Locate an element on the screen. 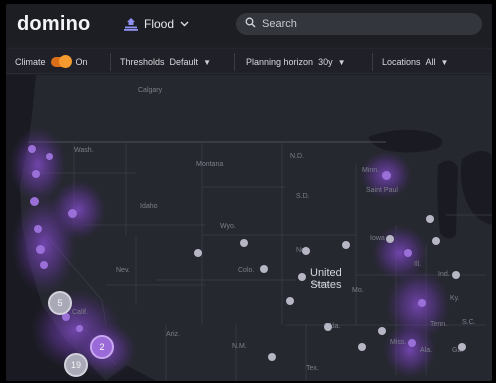  search-input is located at coordinates (362, 24).